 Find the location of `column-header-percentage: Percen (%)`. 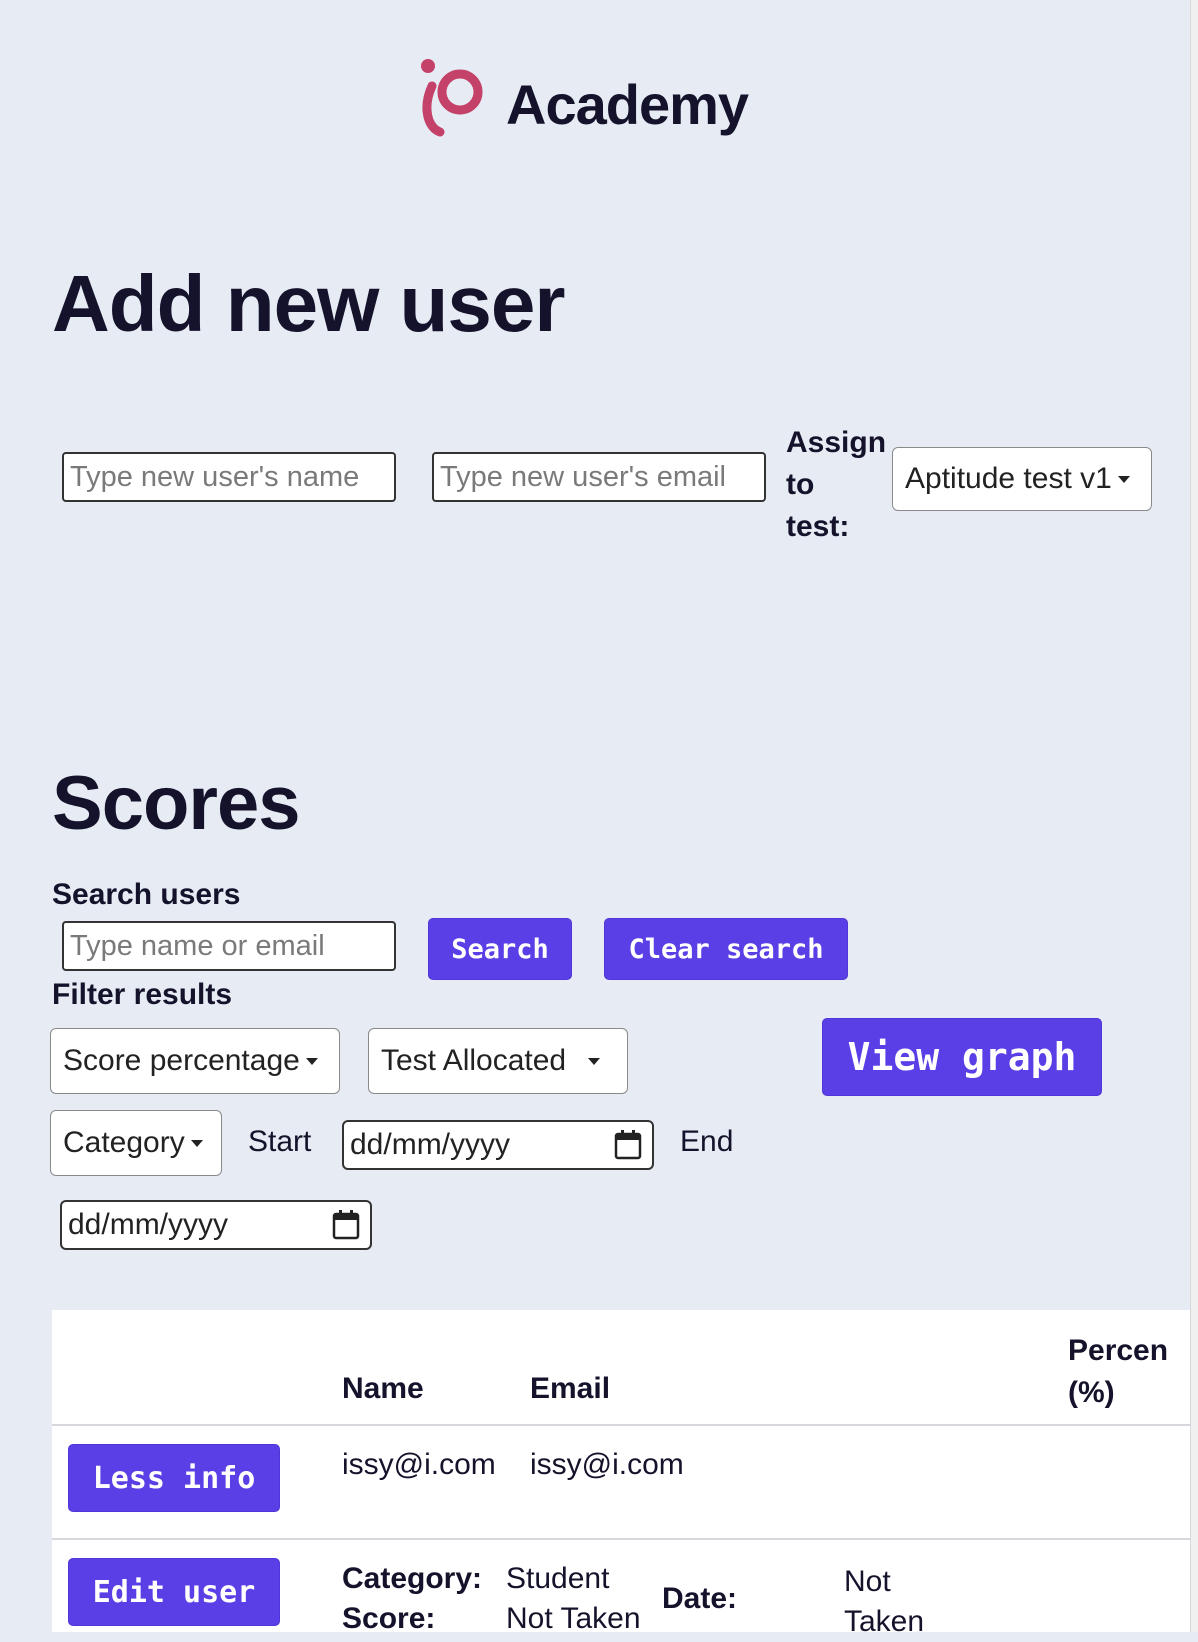

column-header-percentage: Percen (%) is located at coordinates (1118, 1371).